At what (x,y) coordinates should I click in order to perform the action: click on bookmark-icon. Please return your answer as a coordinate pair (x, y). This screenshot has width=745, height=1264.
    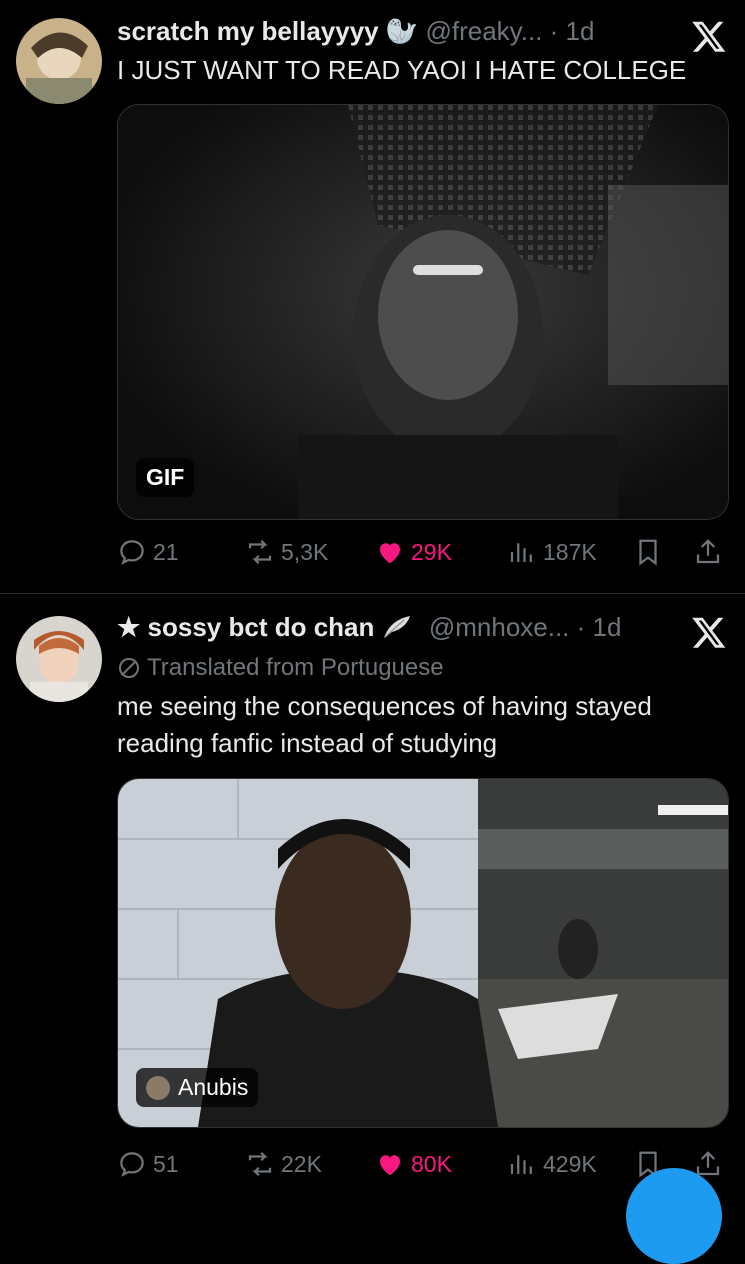
    Looking at the image, I should click on (648, 552).